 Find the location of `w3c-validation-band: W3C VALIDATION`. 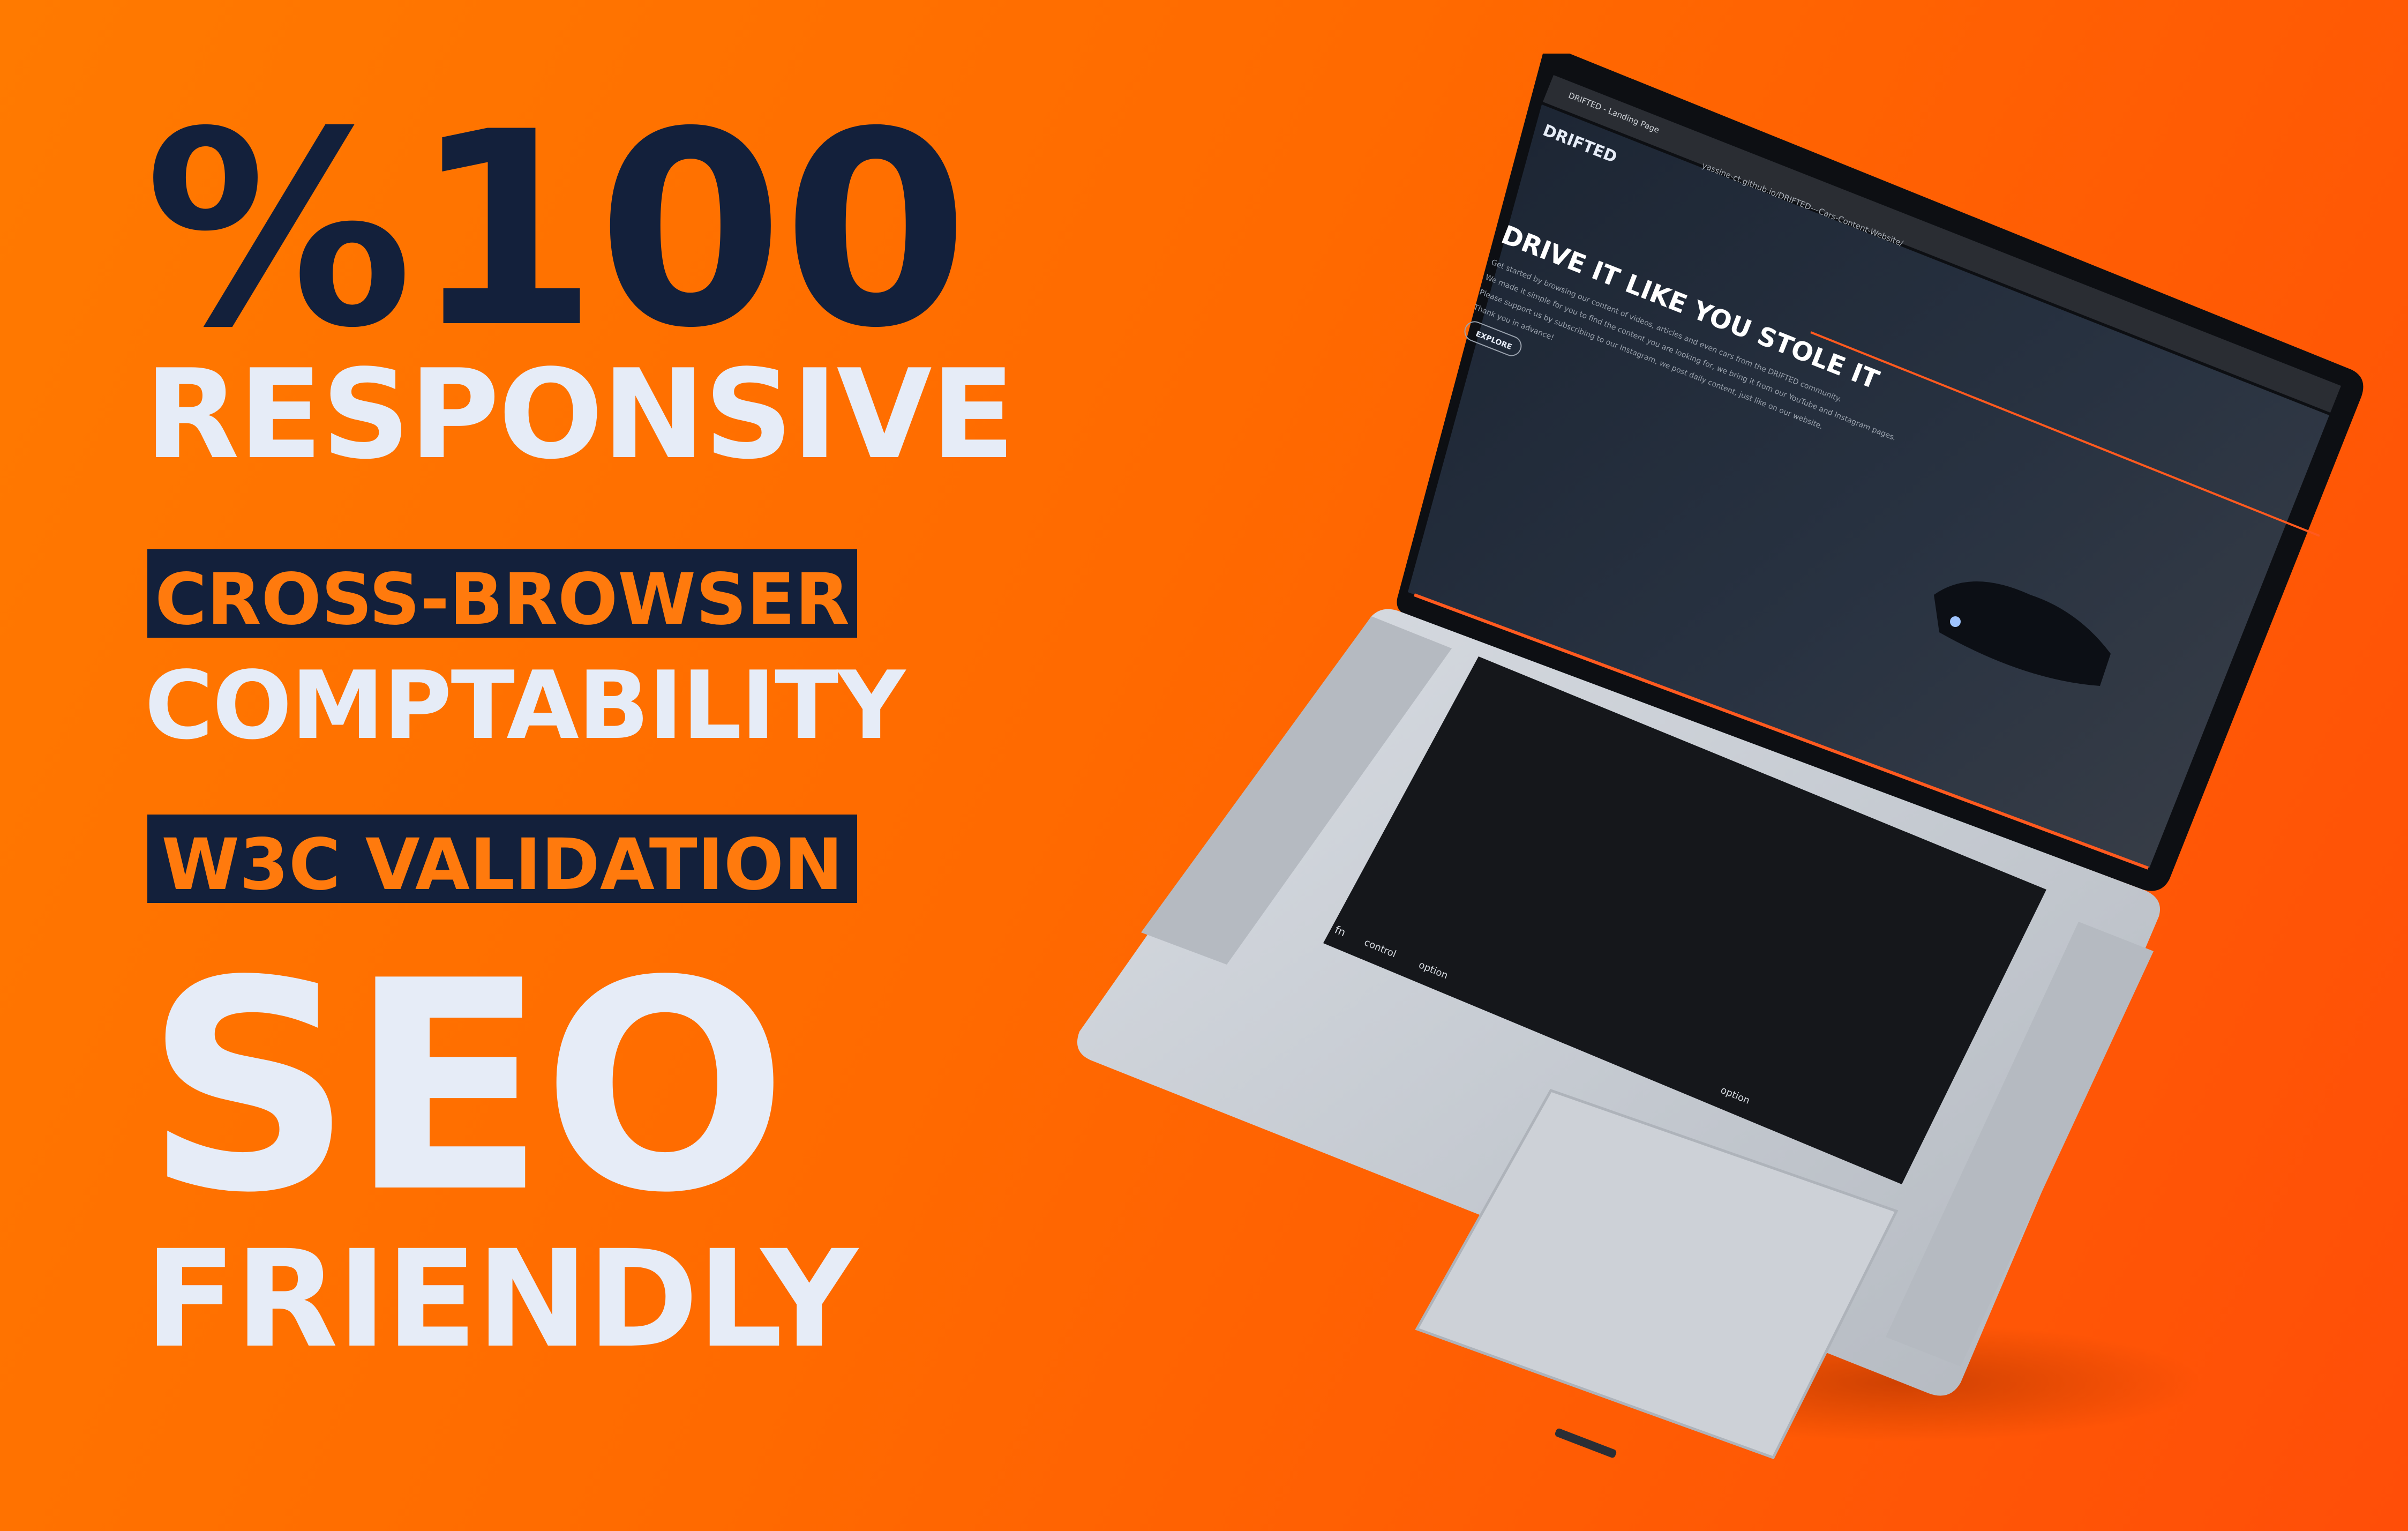

w3c-validation-band: W3C VALIDATION is located at coordinates (502, 859).